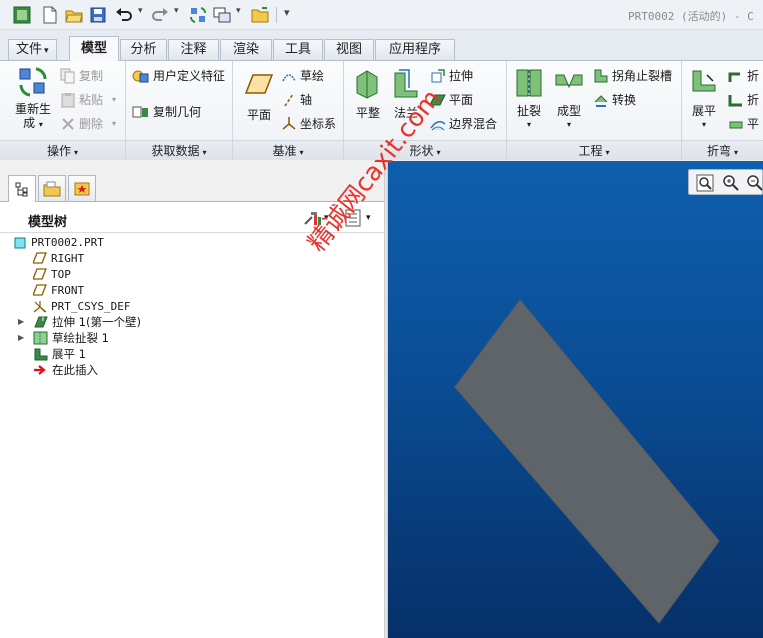 This screenshot has height=638, width=763. I want to click on axis-icon, so click(289, 99).